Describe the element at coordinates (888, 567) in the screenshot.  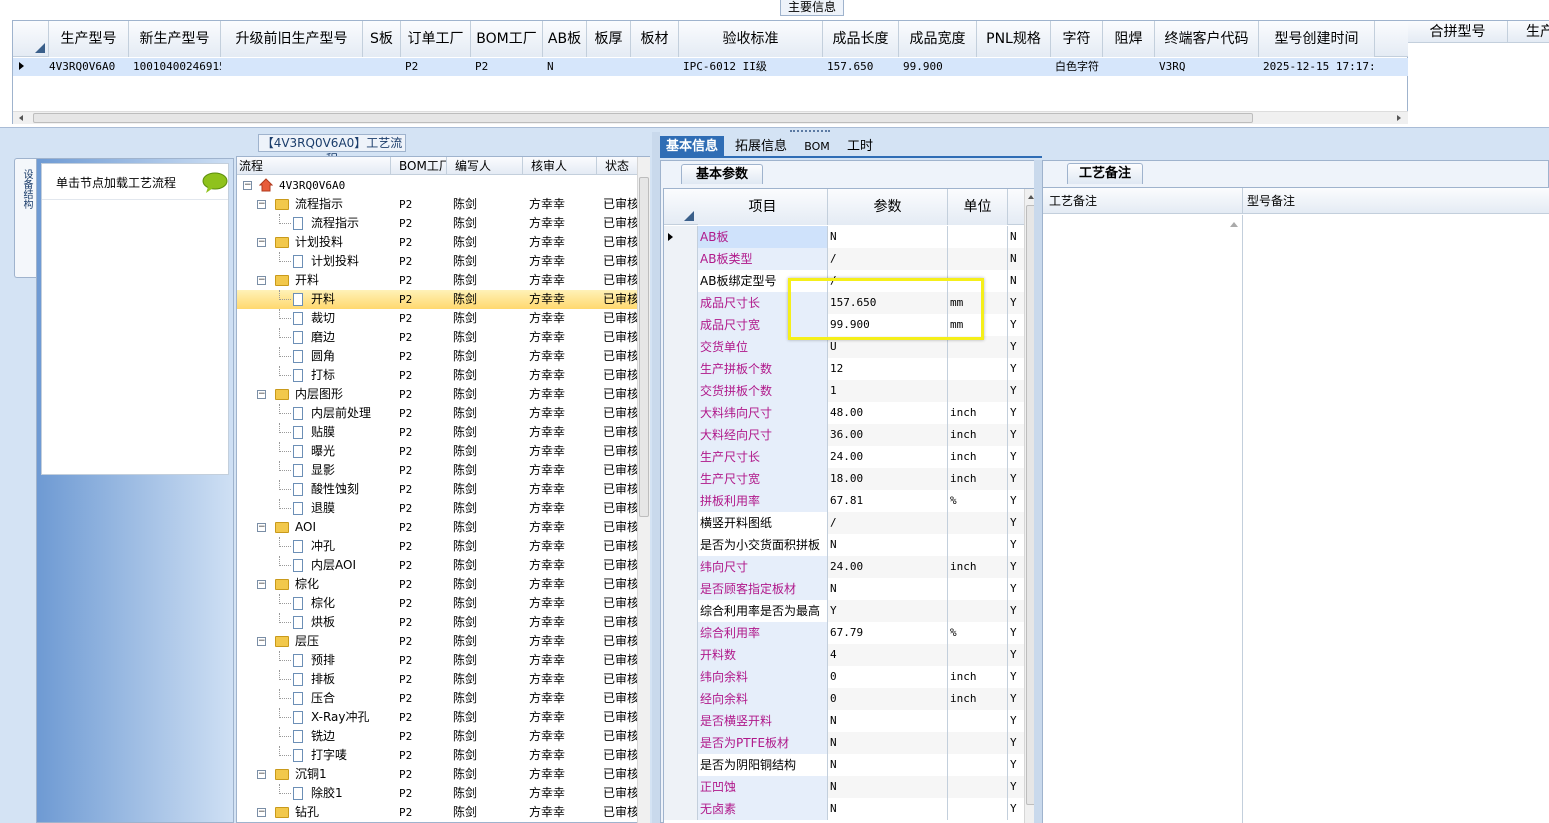
I see `param-value: 24.00` at that location.